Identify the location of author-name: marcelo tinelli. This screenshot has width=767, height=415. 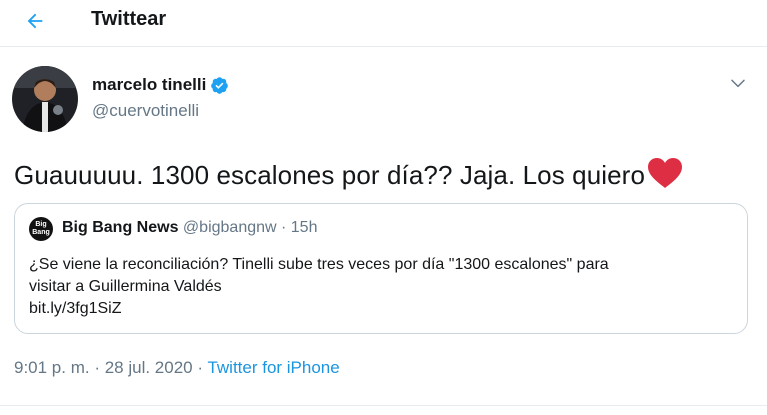
(160, 85).